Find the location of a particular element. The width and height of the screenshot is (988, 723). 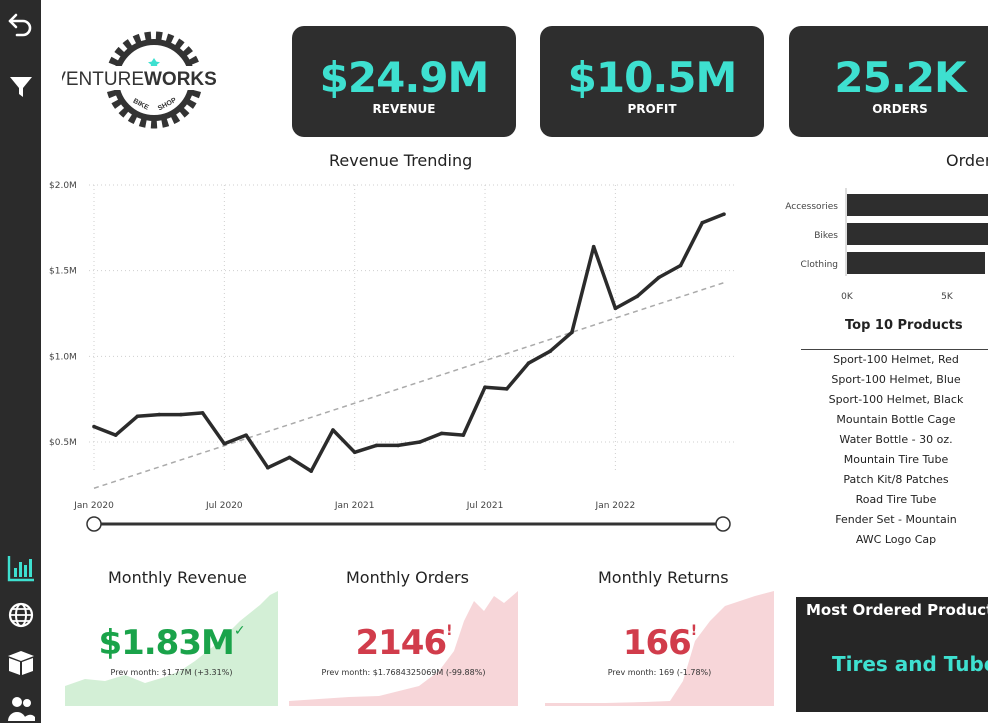

top10-row: Water Bottle - 30 oz. is located at coordinates (894, 440).